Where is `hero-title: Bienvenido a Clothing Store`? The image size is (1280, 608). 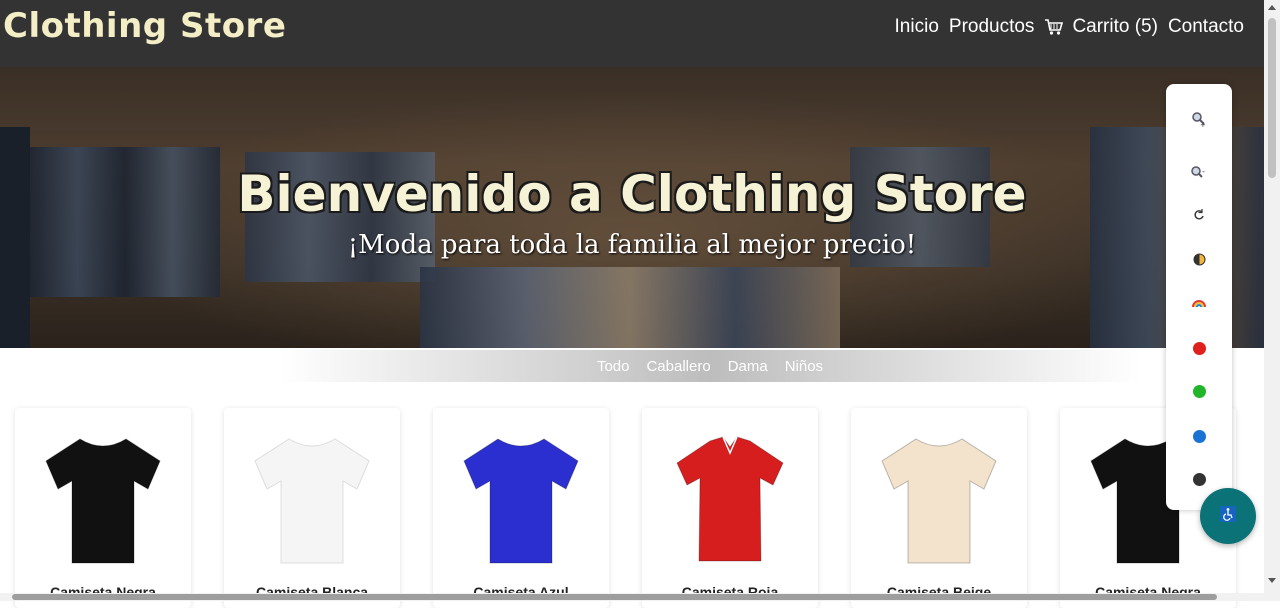 hero-title: Bienvenido a Clothing Store is located at coordinates (632, 194).